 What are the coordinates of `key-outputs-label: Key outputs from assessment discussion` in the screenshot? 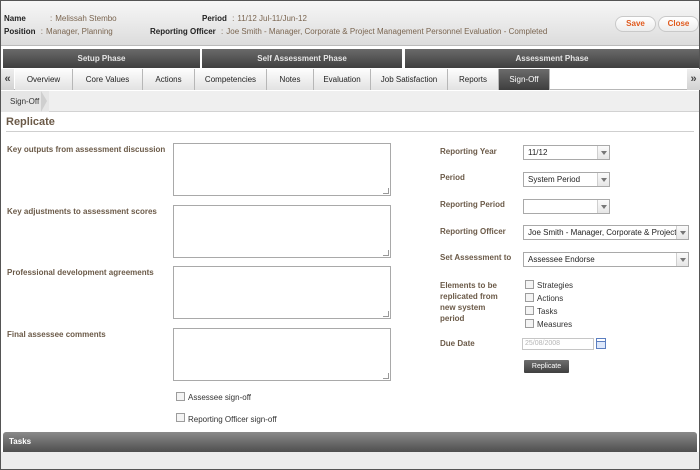 It's located at (86, 149).